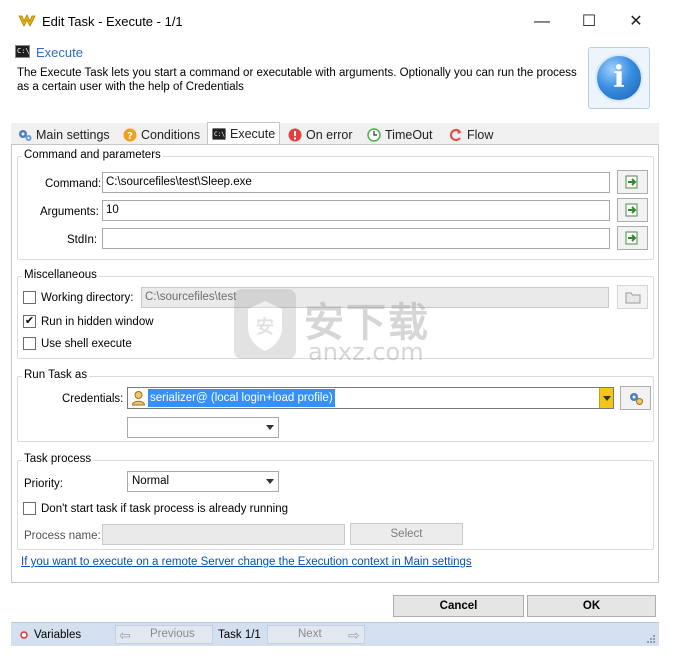 Image resolution: width=681 pixels, height=656 pixels. Describe the element at coordinates (253, 133) in the screenshot. I see `tab-label: Execute` at that location.